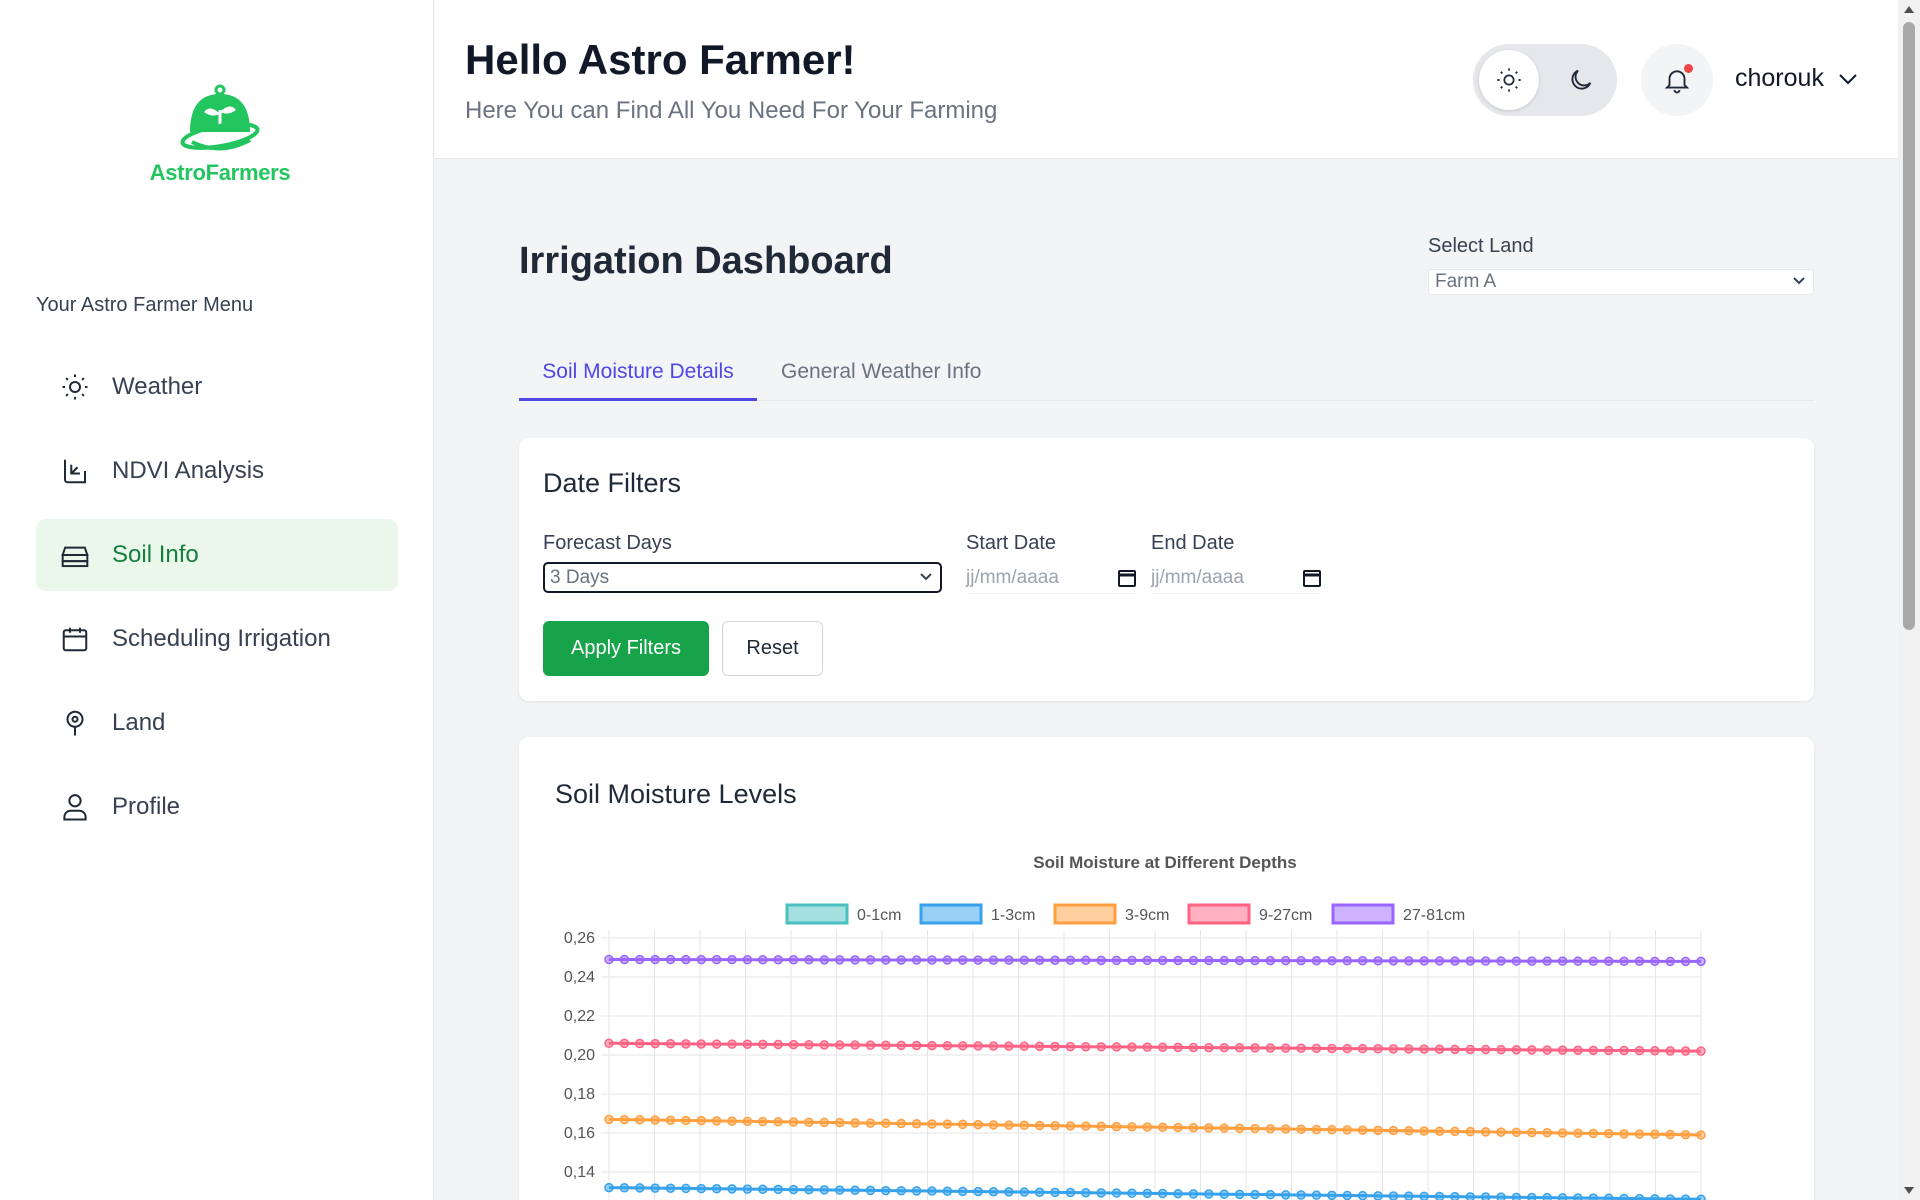  Describe the element at coordinates (75, 807) in the screenshot. I see `user-icon` at that location.